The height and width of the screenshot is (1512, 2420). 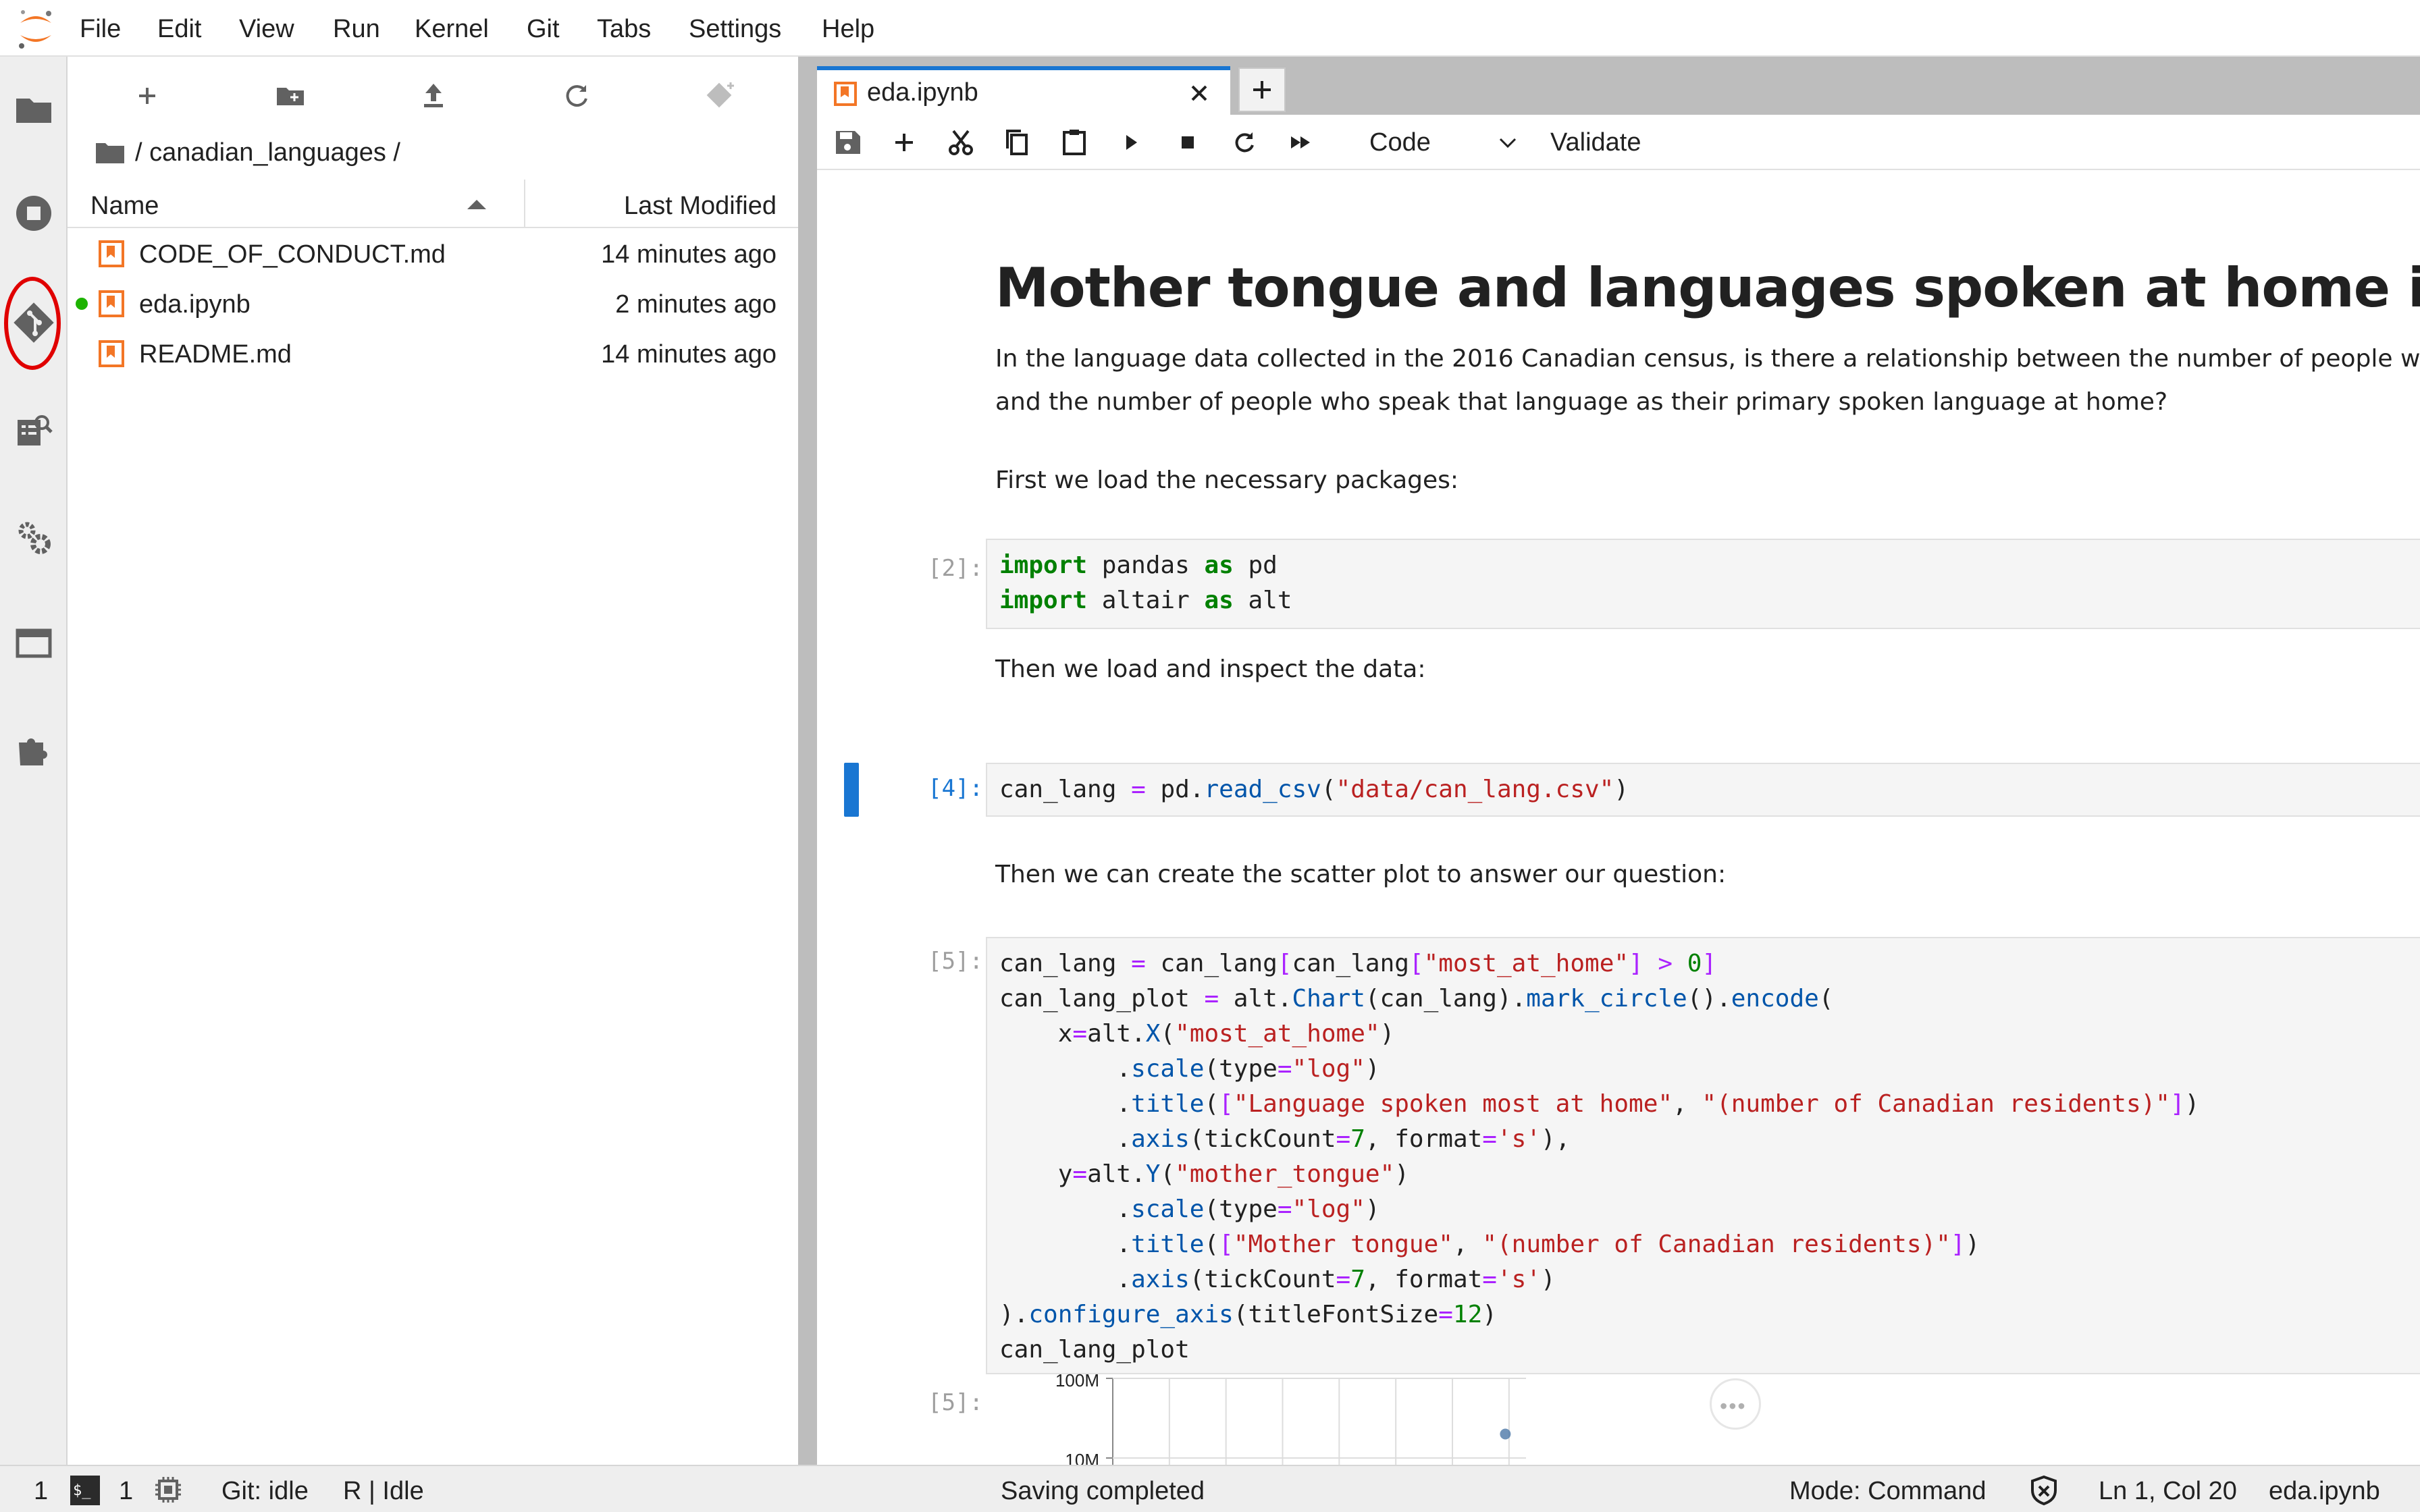 What do you see at coordinates (33, 642) in the screenshot?
I see `tabs-icon` at bounding box center [33, 642].